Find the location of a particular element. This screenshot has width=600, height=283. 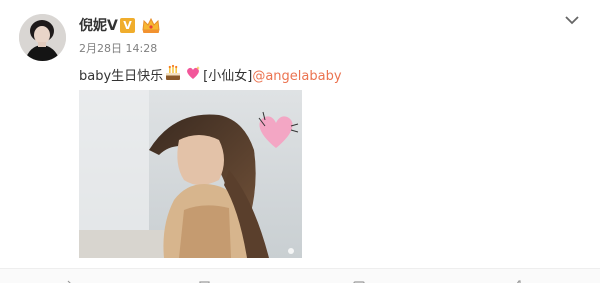

post-text: baby生日快乐 [小仙女]@angelababy is located at coordinates (210, 76).